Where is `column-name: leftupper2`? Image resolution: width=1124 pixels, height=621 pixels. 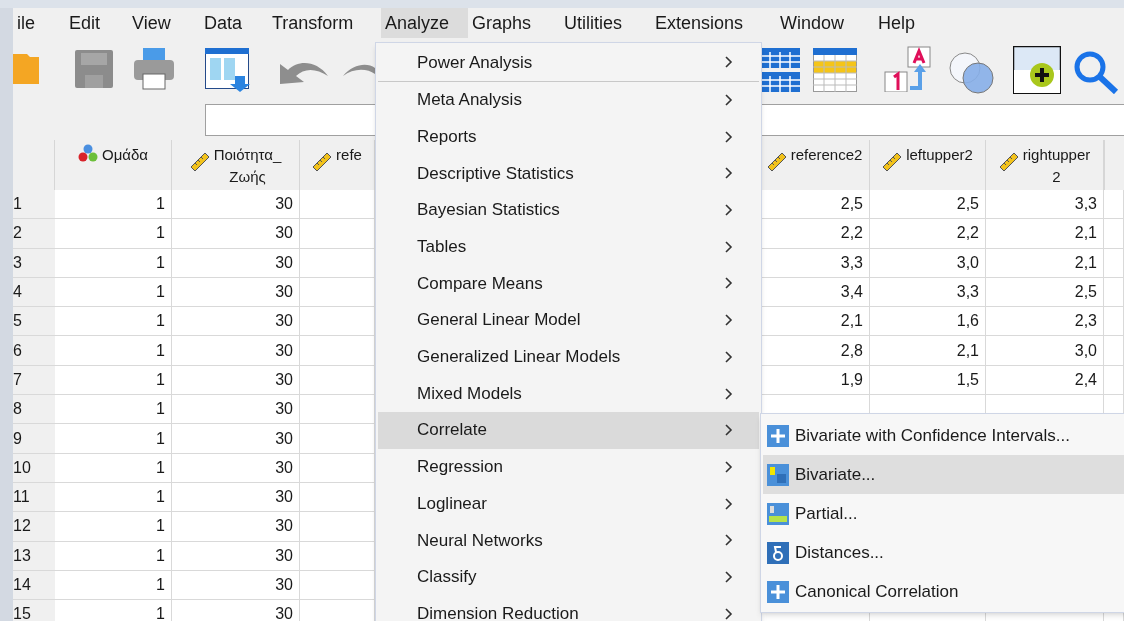
column-name: leftupper2 is located at coordinates (939, 155).